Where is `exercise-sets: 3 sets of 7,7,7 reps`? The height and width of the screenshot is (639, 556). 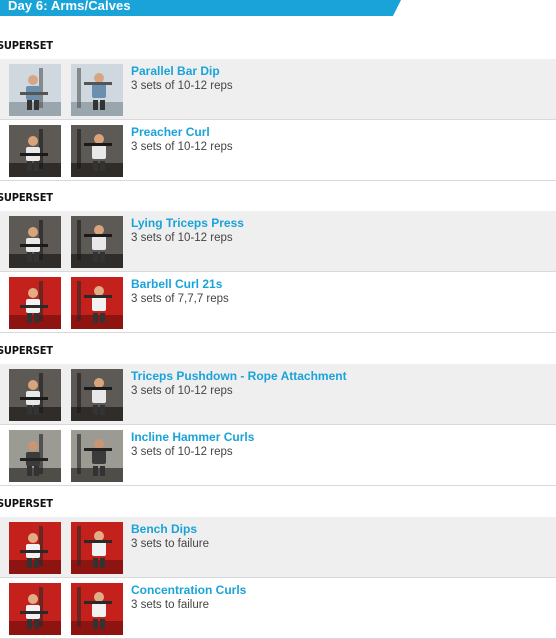
exercise-sets: 3 sets of 7,7,7 reps is located at coordinates (180, 299).